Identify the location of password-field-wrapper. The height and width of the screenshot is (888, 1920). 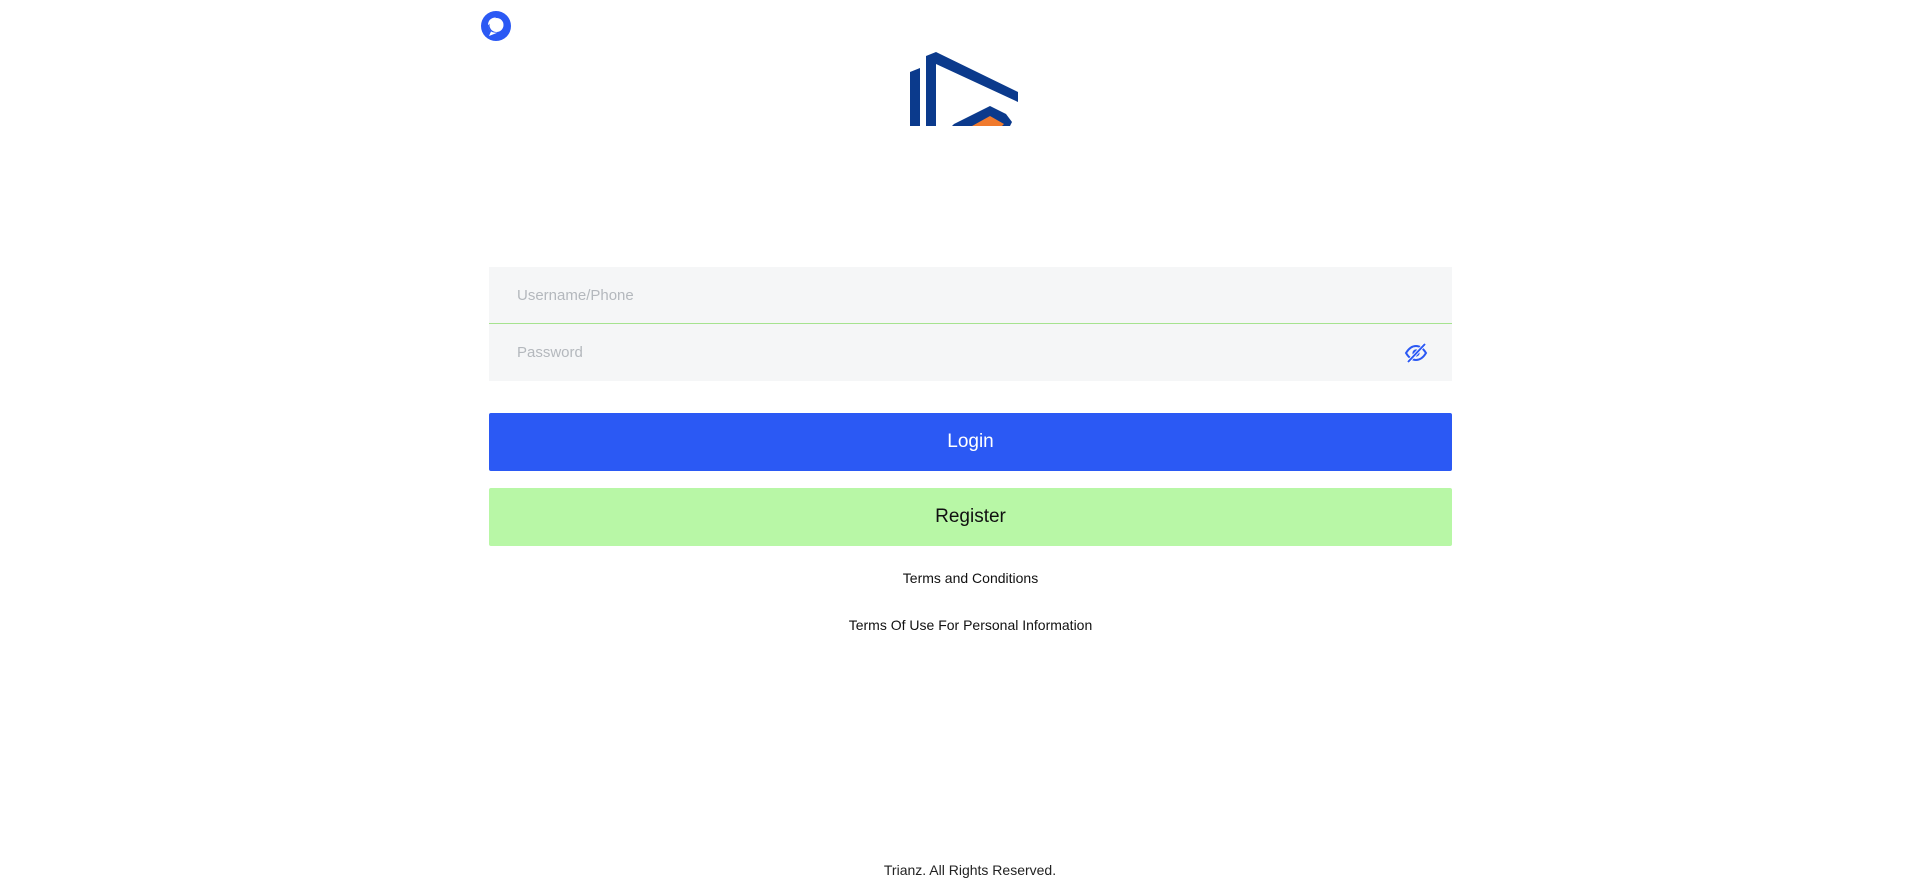
(970, 352).